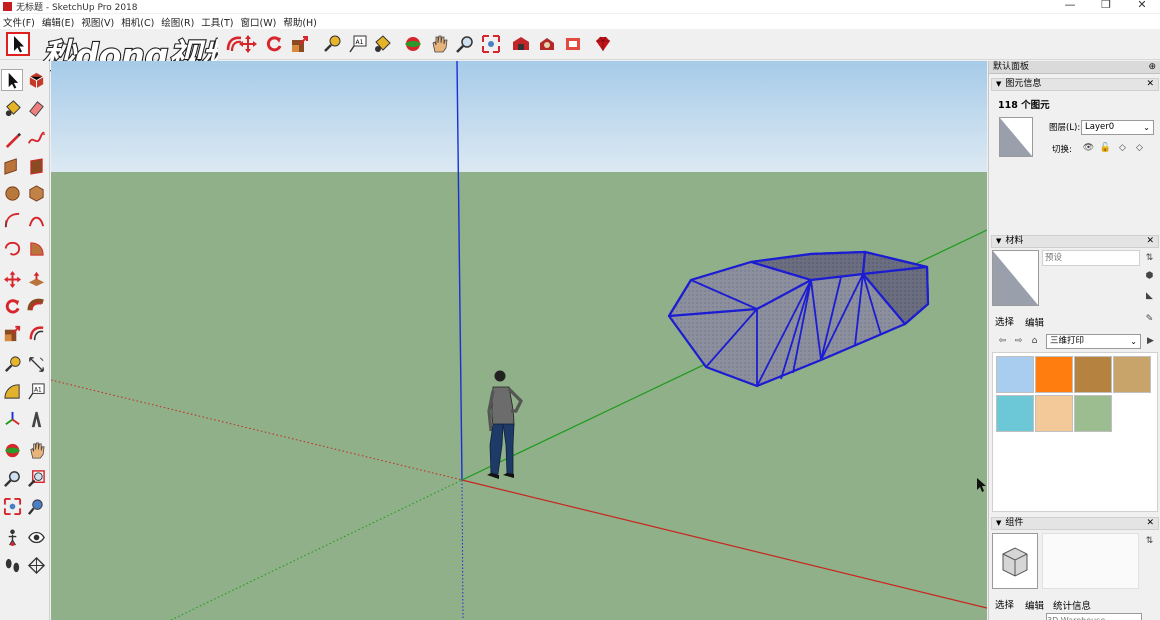  I want to click on previous-view-tool, so click(36, 506).